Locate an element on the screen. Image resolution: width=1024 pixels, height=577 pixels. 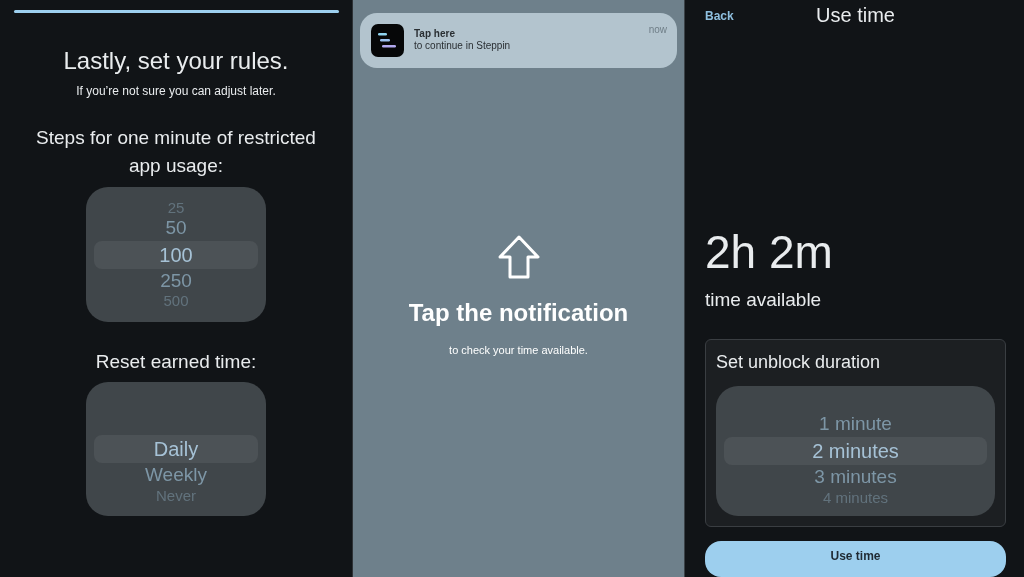
subtitle: If you’re not sure you can adjust later. is located at coordinates (176, 91).